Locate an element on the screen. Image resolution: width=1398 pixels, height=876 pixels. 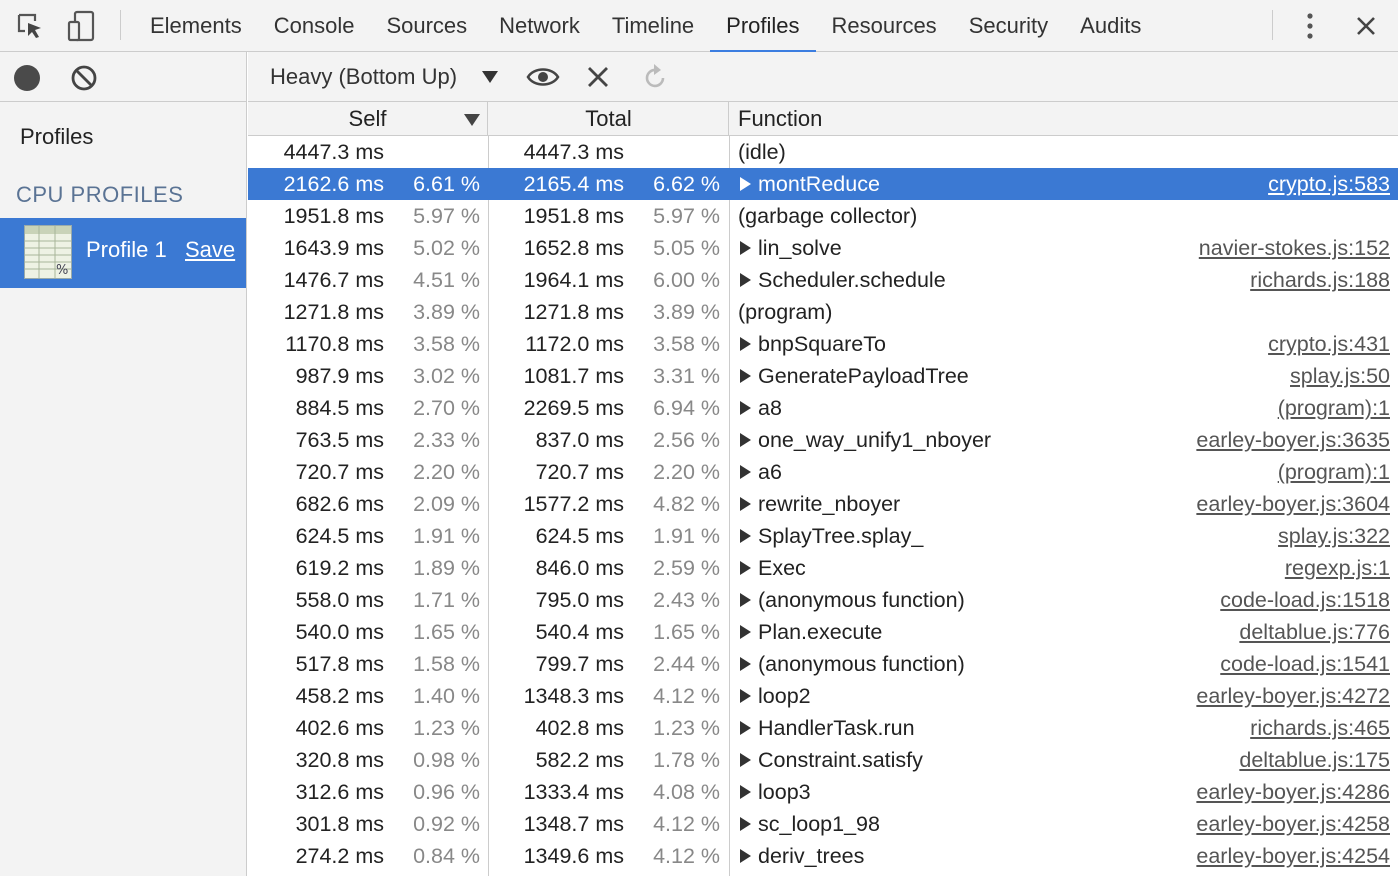
source-link: code-load.js:1518 is located at coordinates (1305, 600).